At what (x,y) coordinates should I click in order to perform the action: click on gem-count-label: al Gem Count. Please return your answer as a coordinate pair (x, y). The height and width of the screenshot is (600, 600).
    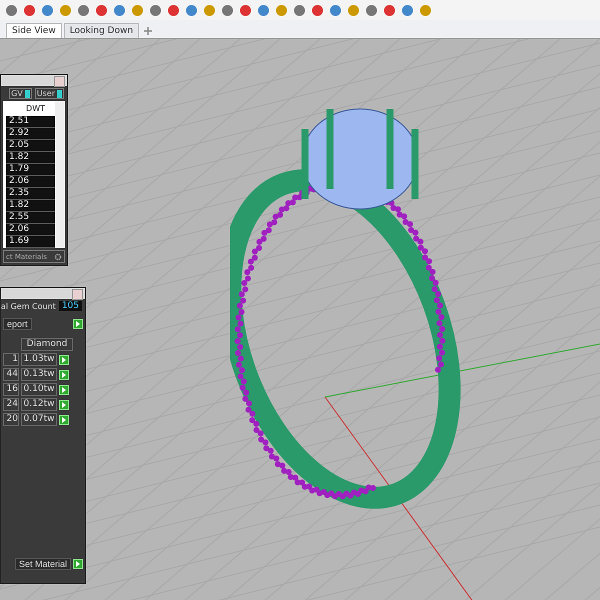
    Looking at the image, I should click on (28, 306).